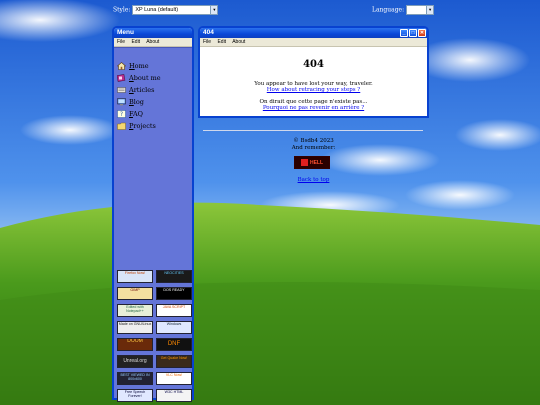 Image resolution: width=540 pixels, height=405 pixels. Describe the element at coordinates (136, 114) in the screenshot. I see `nav-label-faq: FAQ` at that location.